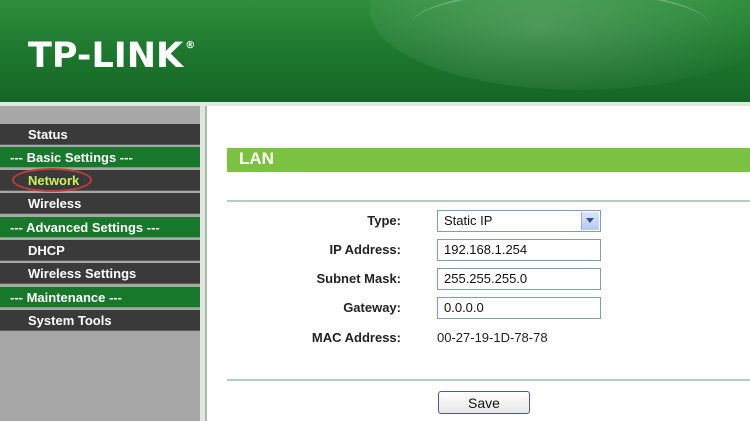 The height and width of the screenshot is (421, 750). What do you see at coordinates (100, 227) in the screenshot?
I see `sidebar-group-advanced-settings: --- Advanced Settings ---` at bounding box center [100, 227].